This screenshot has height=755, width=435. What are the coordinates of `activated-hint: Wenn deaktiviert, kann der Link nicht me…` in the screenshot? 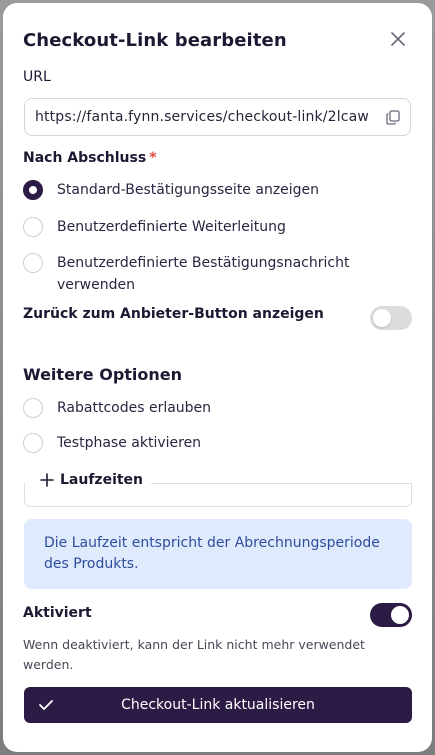 It's located at (194, 654).